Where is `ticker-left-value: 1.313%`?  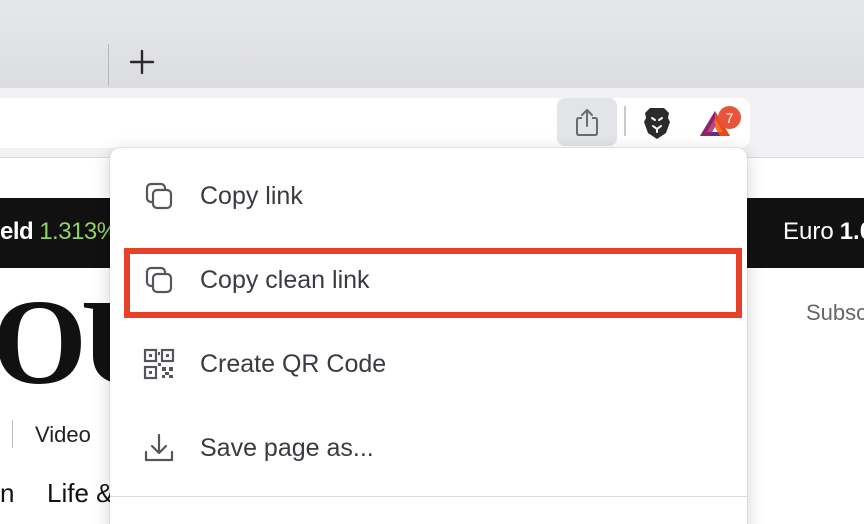 ticker-left-value: 1.313% is located at coordinates (78, 231).